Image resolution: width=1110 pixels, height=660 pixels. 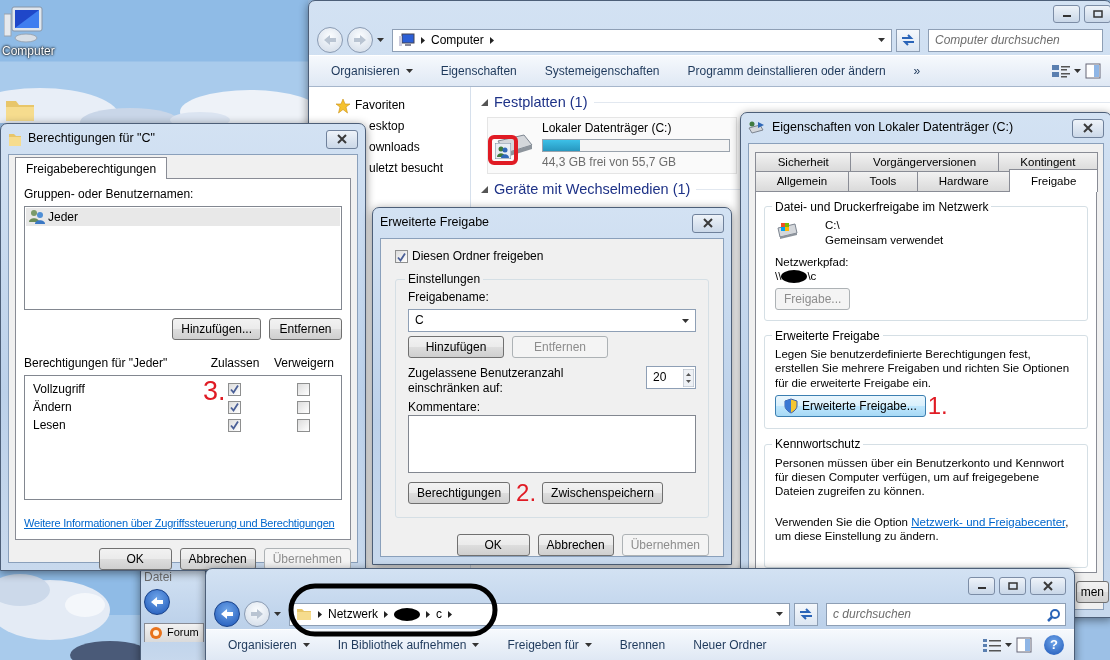 What do you see at coordinates (91, 168) in the screenshot?
I see `tab: Freigabeberechtigungen` at bounding box center [91, 168].